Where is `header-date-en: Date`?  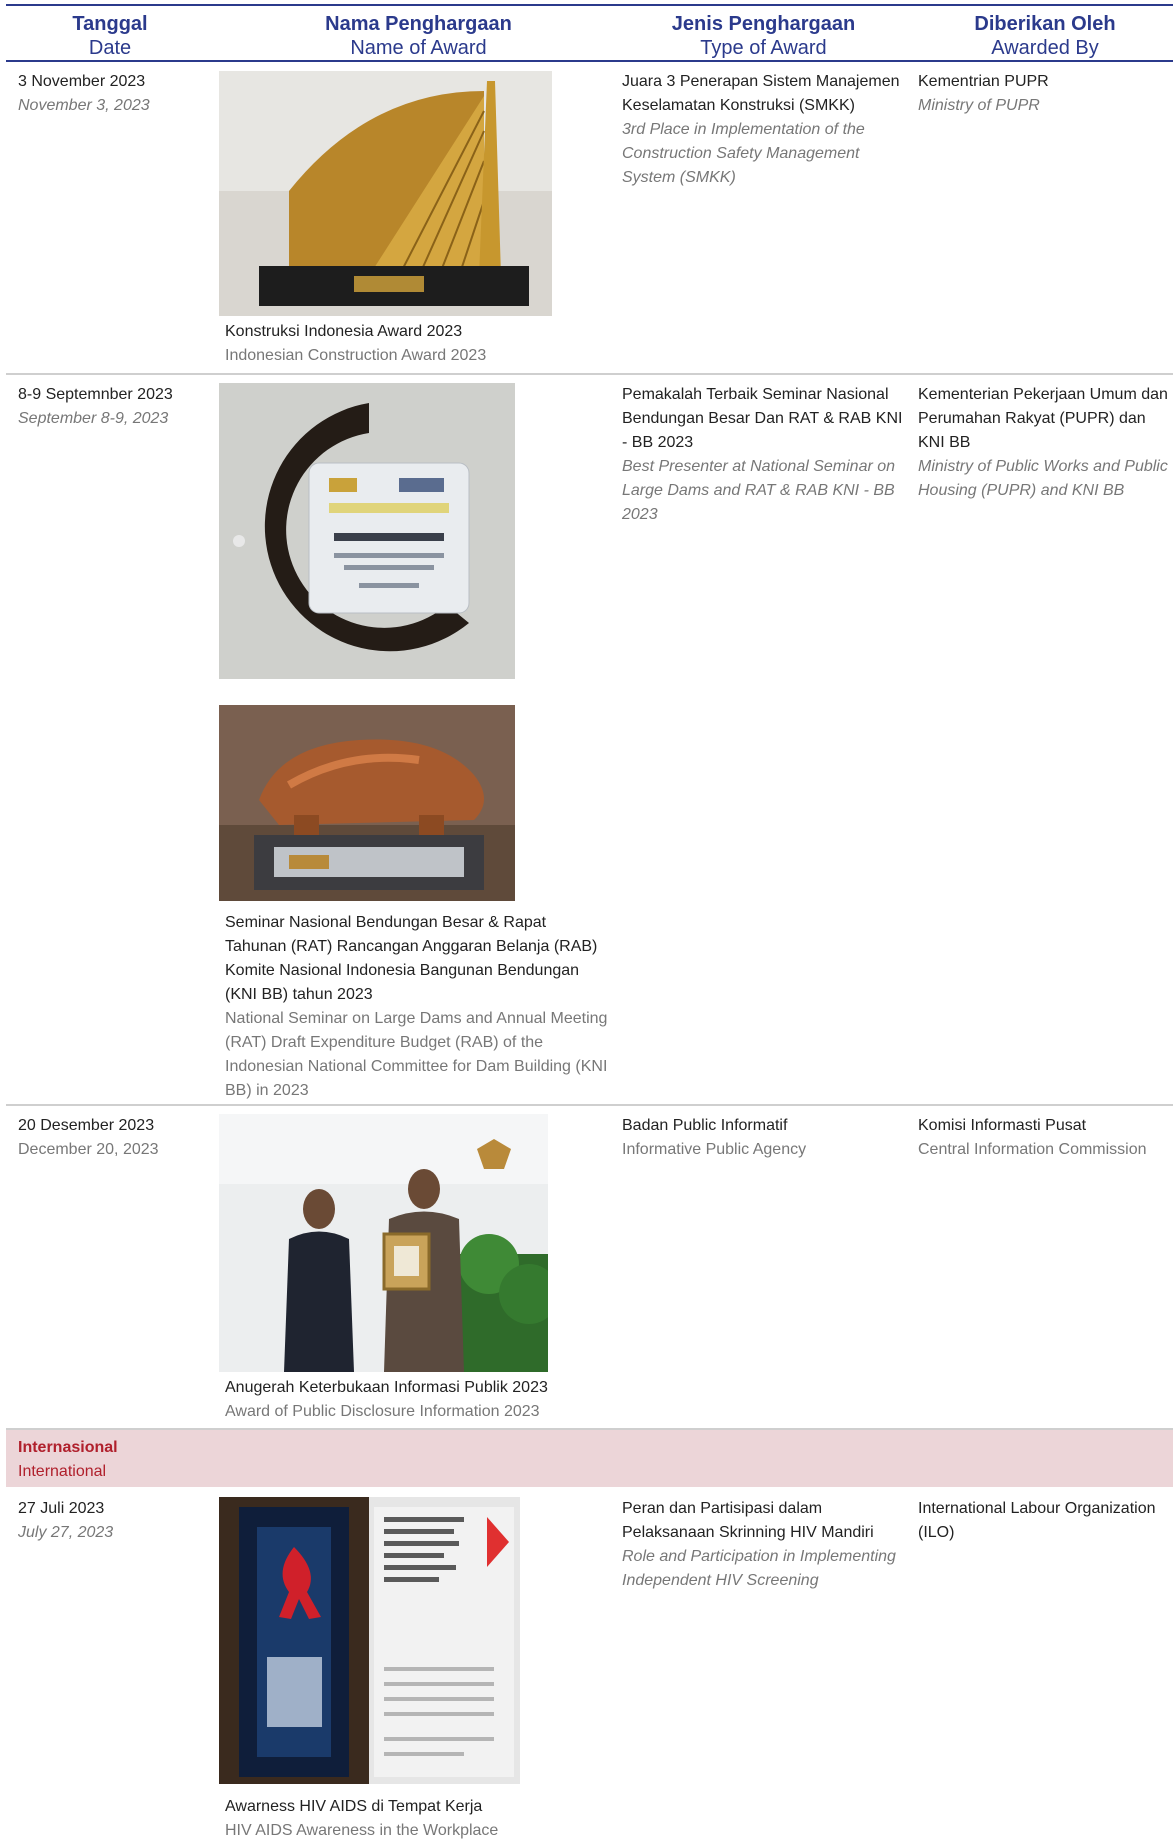 header-date-en: Date is located at coordinates (110, 48).